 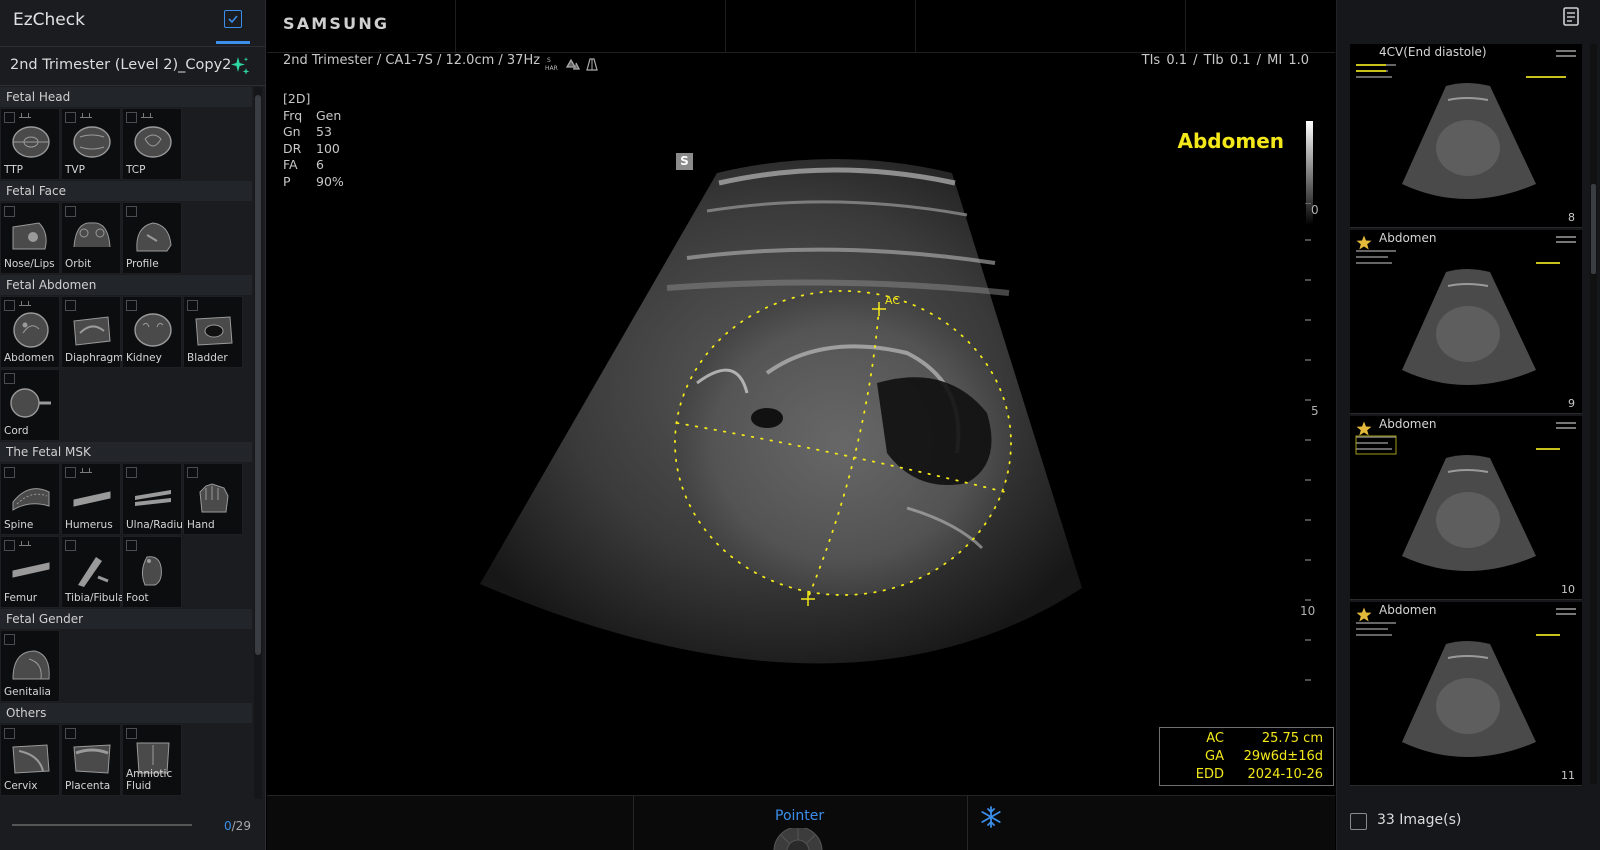 I want to click on checklist-item: Orbit, so click(x=91, y=238).